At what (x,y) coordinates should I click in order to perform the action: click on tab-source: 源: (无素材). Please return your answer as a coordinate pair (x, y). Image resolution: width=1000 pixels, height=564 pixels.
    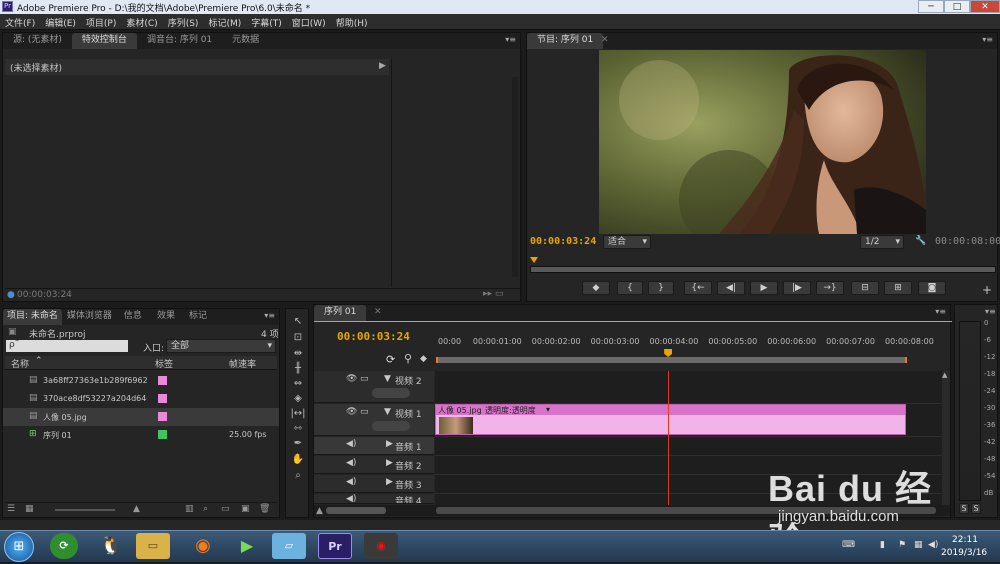
    Looking at the image, I should click on (37, 41).